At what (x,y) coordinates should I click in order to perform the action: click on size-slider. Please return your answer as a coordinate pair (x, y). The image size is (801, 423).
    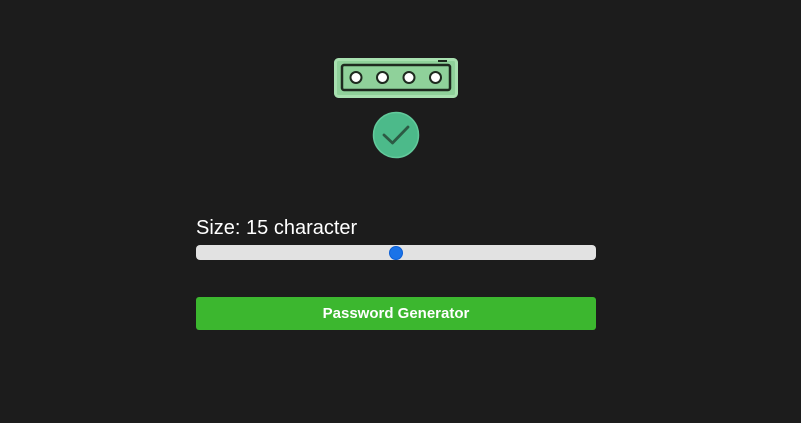
    Looking at the image, I should click on (396, 252).